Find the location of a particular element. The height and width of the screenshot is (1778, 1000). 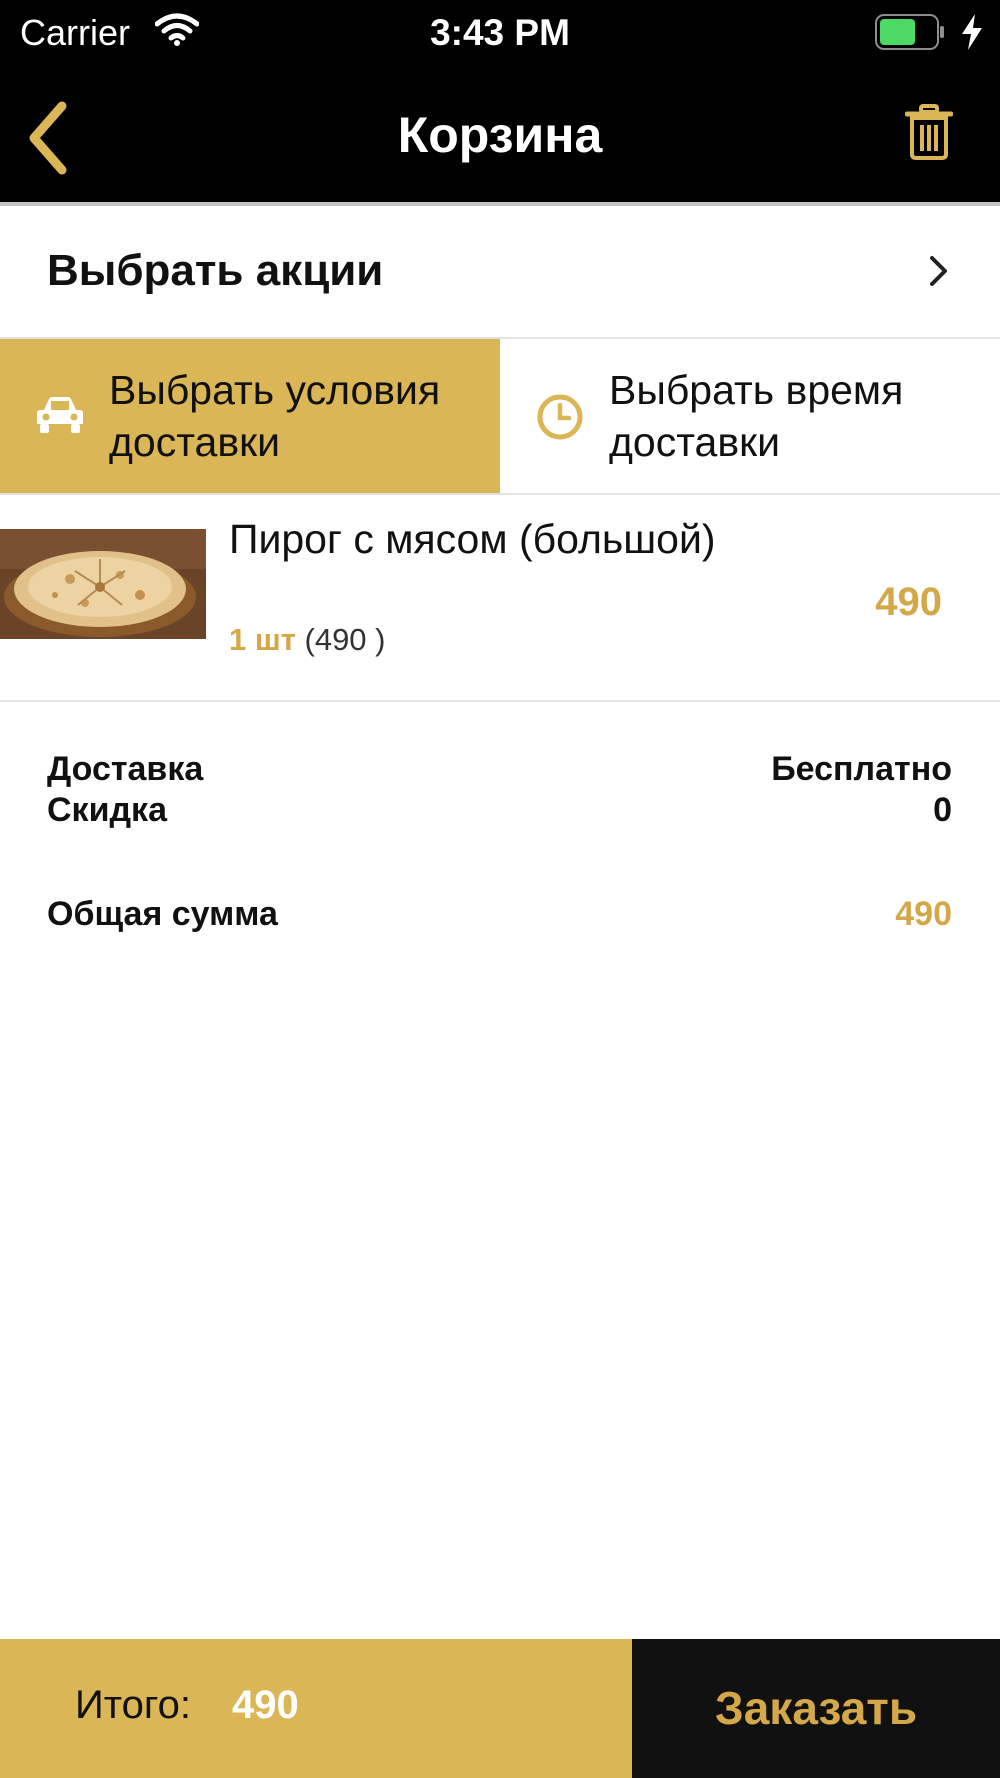

item-price: 490 is located at coordinates (908, 602).